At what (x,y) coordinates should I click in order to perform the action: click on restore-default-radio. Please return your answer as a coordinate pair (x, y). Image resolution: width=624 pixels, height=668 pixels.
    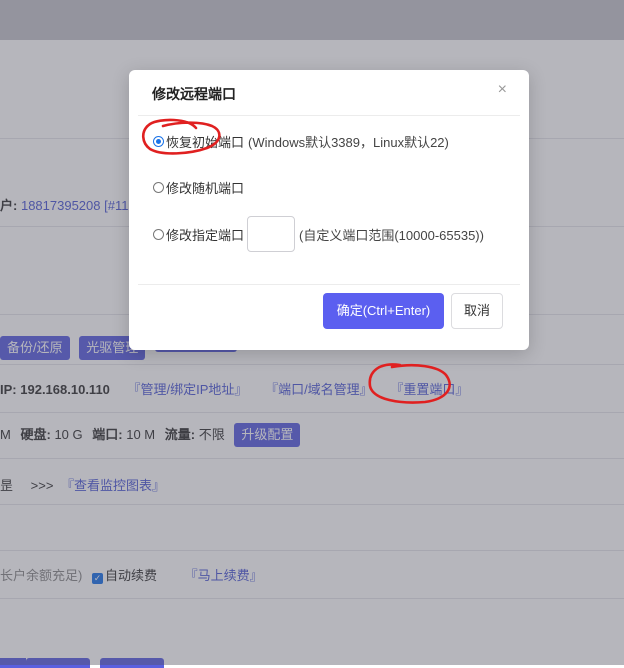
    Looking at the image, I should click on (158, 141).